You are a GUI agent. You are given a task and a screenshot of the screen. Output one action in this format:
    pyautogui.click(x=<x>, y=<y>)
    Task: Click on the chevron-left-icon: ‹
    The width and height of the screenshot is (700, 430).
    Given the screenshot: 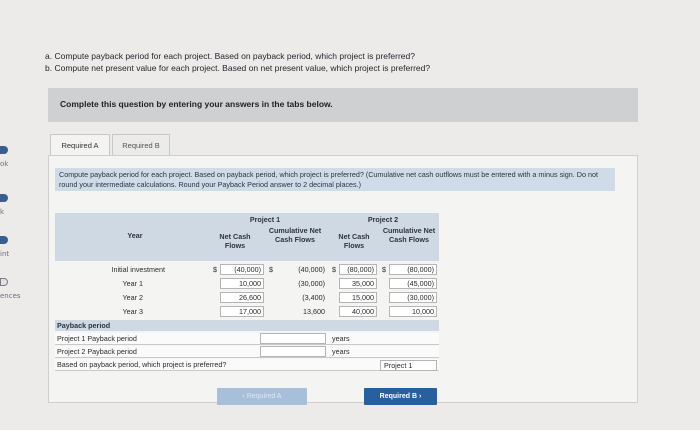 What is the action you would take?
    pyautogui.click(x=243, y=396)
    